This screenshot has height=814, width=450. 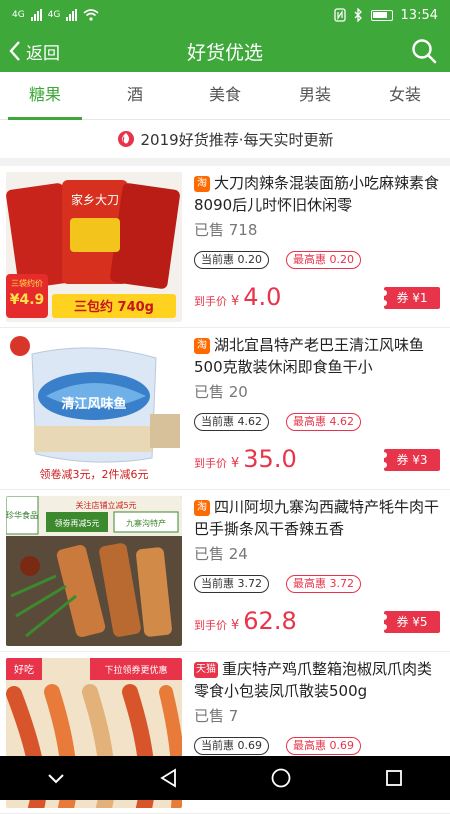 I want to click on bluetooth-icon, so click(x=358, y=15).